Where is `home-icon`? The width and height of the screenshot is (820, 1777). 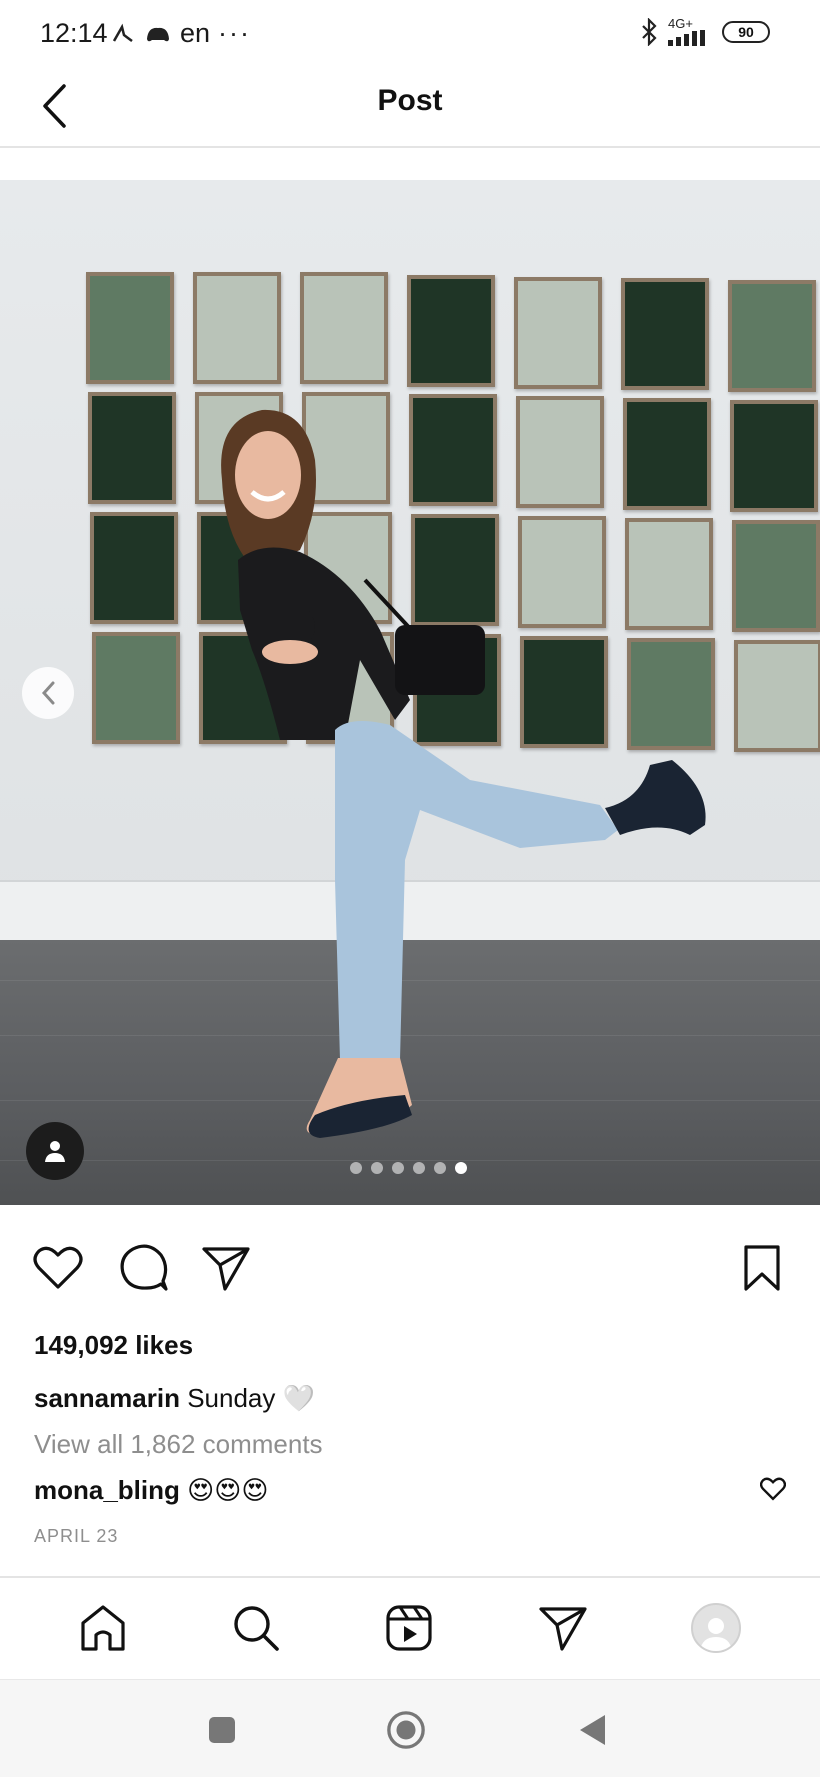 home-icon is located at coordinates (103, 1628).